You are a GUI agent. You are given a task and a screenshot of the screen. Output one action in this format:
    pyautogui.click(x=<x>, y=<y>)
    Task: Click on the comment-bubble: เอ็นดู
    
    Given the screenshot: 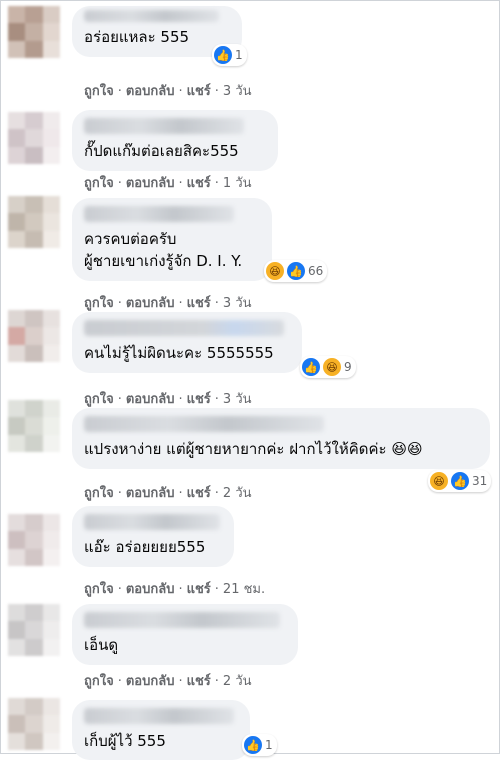 What is the action you would take?
    pyautogui.click(x=185, y=634)
    